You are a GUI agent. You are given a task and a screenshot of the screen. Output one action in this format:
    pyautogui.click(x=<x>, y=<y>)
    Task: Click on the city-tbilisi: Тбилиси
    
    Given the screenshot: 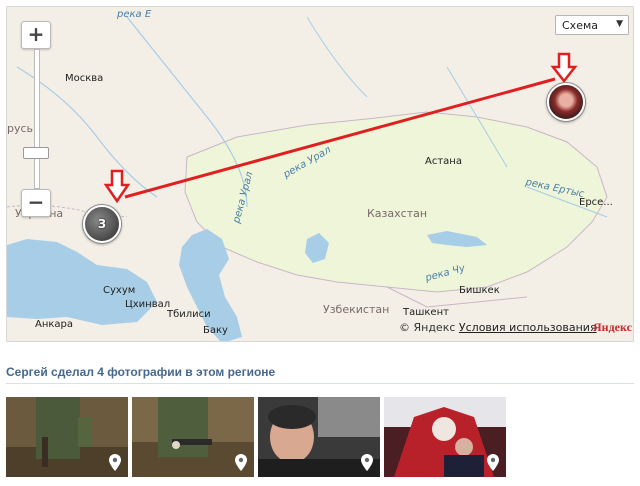 What is the action you would take?
    pyautogui.click(x=189, y=314)
    